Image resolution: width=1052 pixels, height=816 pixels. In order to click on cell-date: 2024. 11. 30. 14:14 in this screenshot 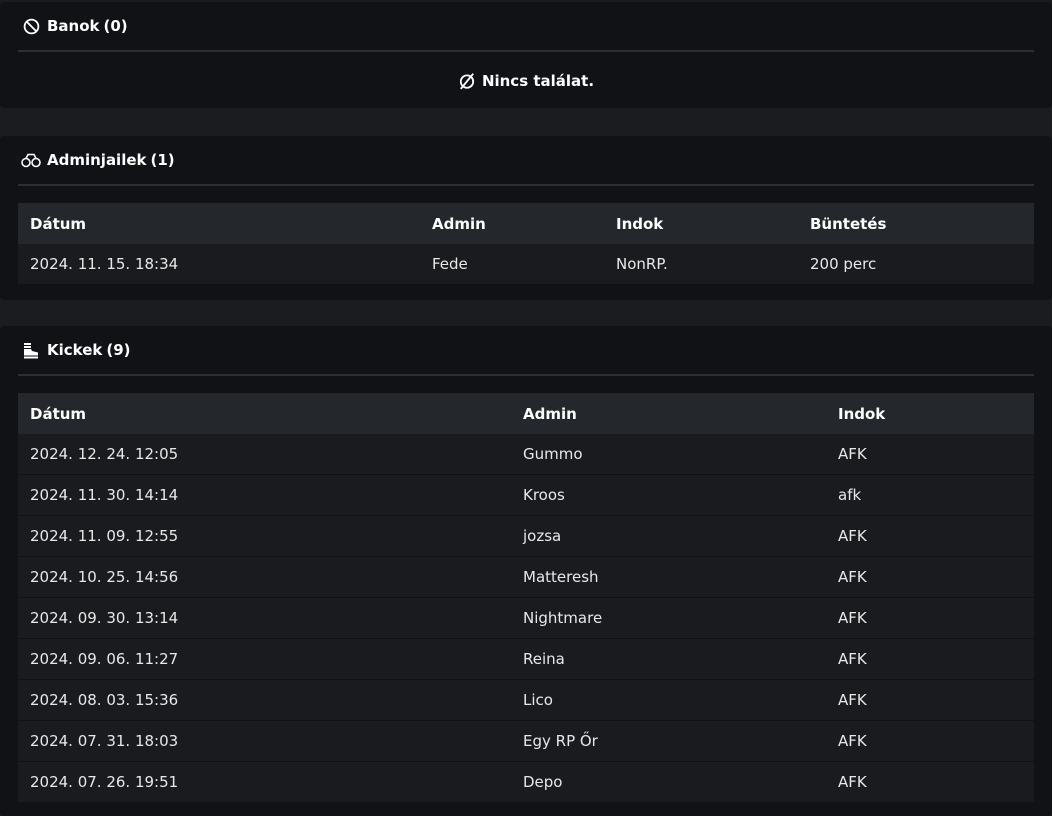, I will do `click(264, 495)`.